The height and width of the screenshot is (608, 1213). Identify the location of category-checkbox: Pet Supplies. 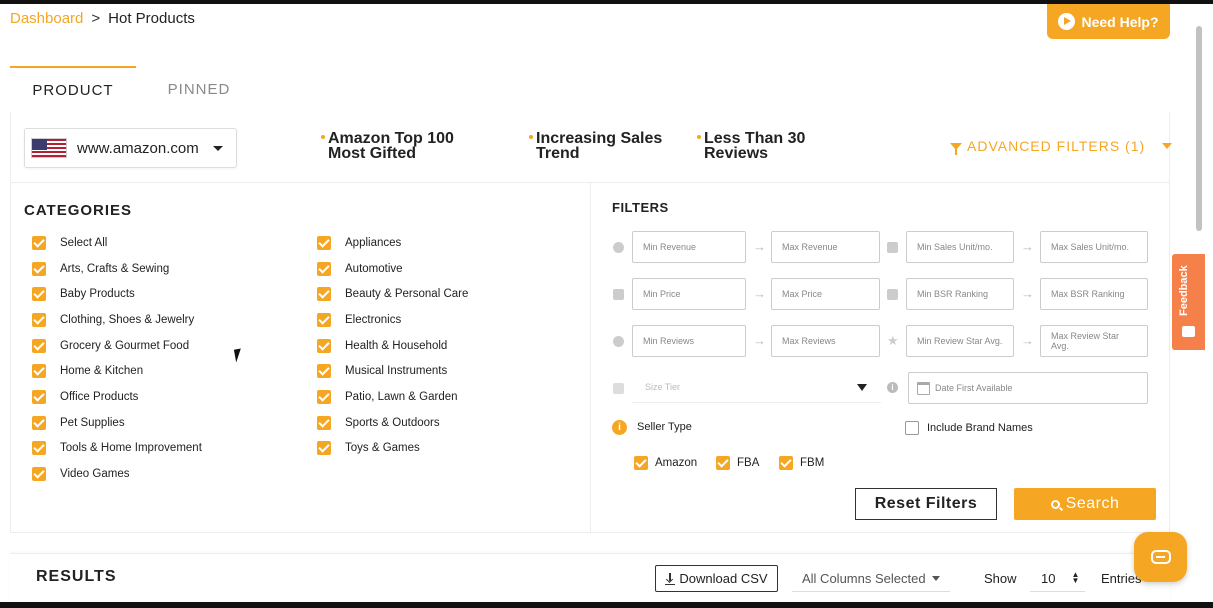
(78, 423).